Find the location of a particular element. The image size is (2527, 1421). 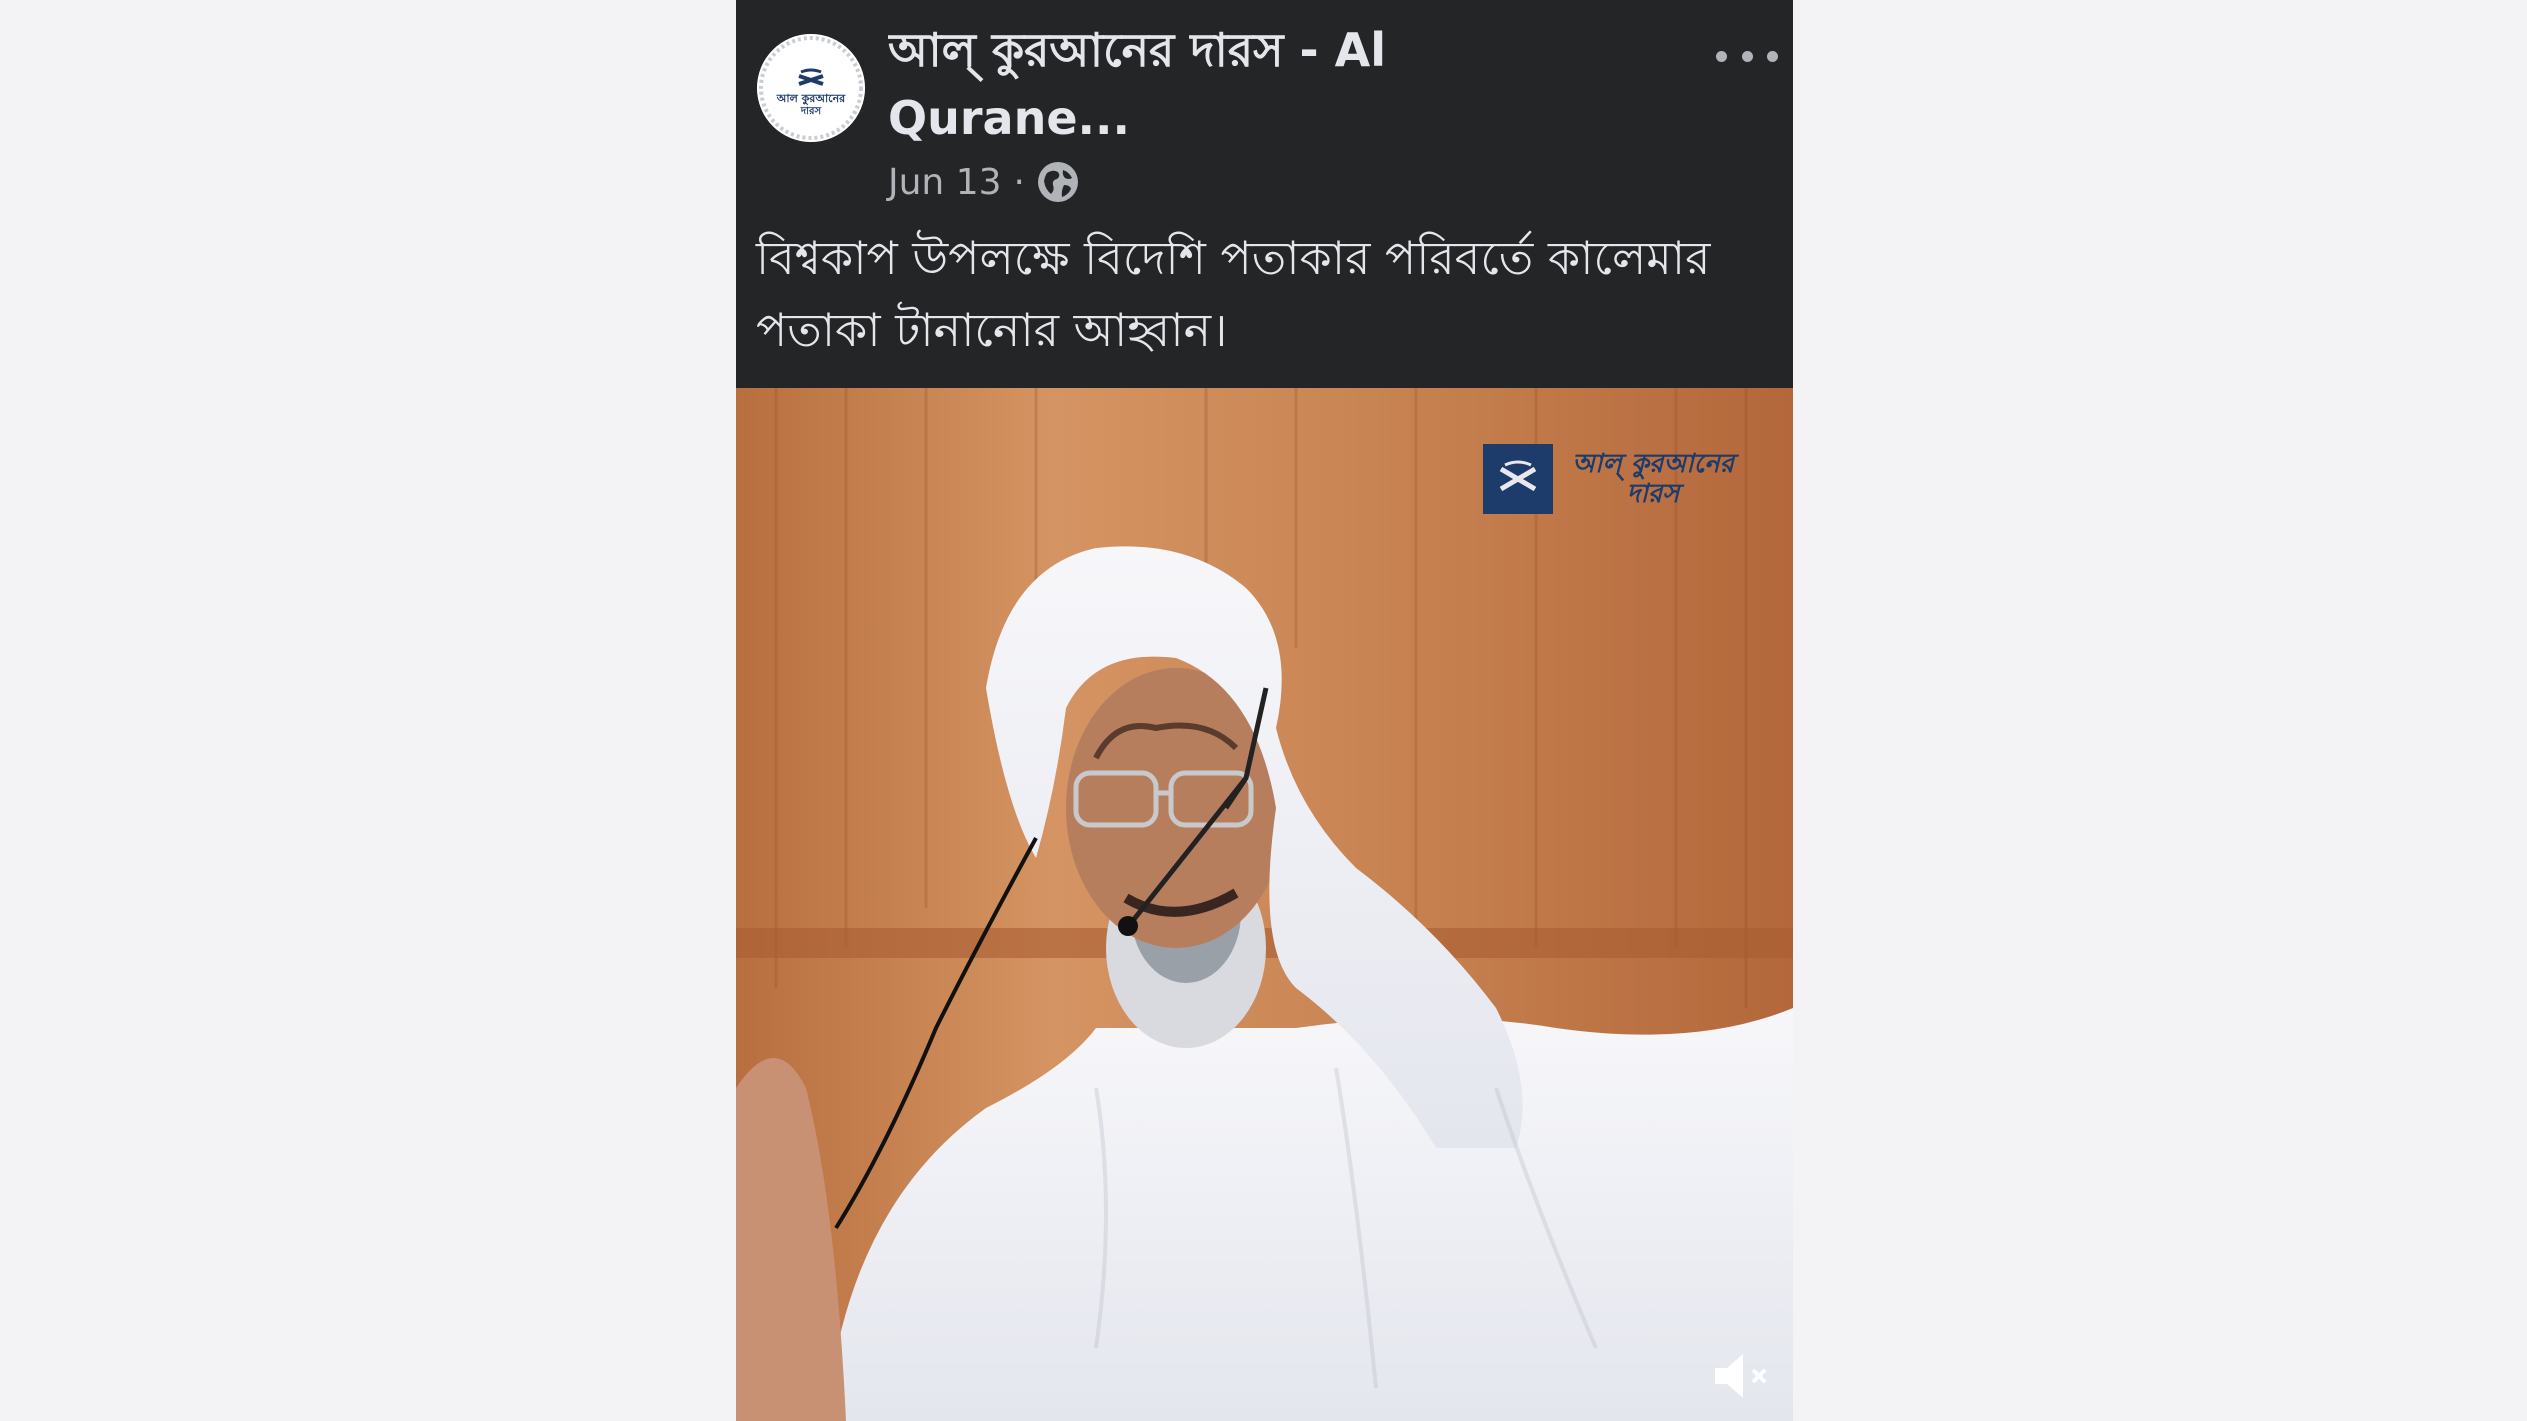

post-date: Jun 13 is located at coordinates (945, 182).